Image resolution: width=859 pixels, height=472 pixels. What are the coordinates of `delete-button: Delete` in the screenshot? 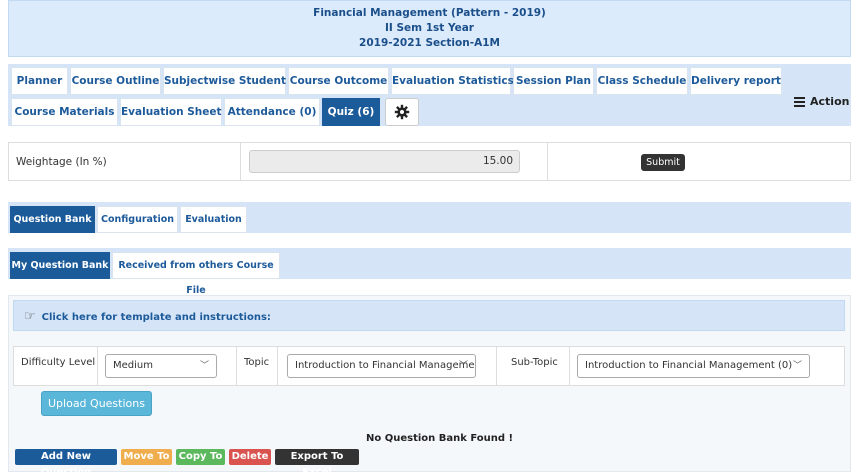 It's located at (250, 457).